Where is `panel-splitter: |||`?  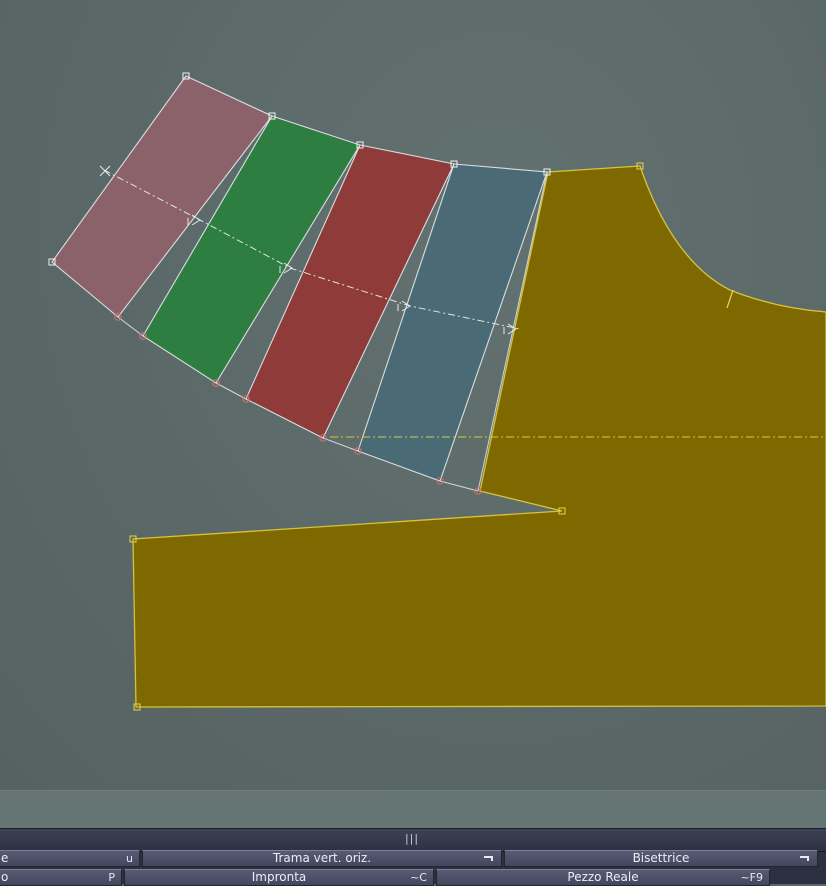 panel-splitter: ||| is located at coordinates (413, 840).